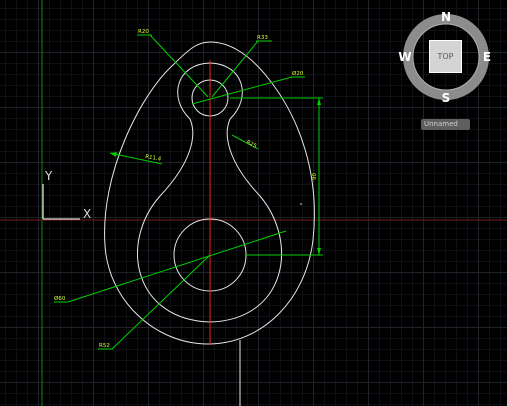 This screenshot has height=406, width=507. Describe the element at coordinates (262, 38) in the screenshot. I see `r33-label: R33` at that location.